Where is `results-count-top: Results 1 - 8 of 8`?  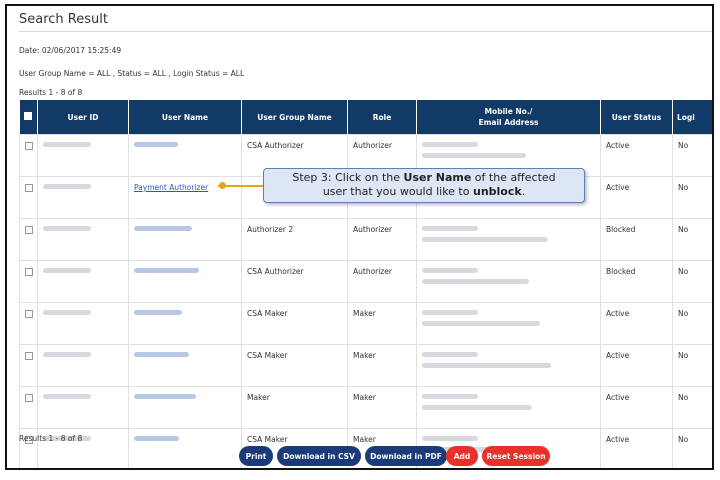 results-count-top: Results 1 - 8 of 8 is located at coordinates (51, 92).